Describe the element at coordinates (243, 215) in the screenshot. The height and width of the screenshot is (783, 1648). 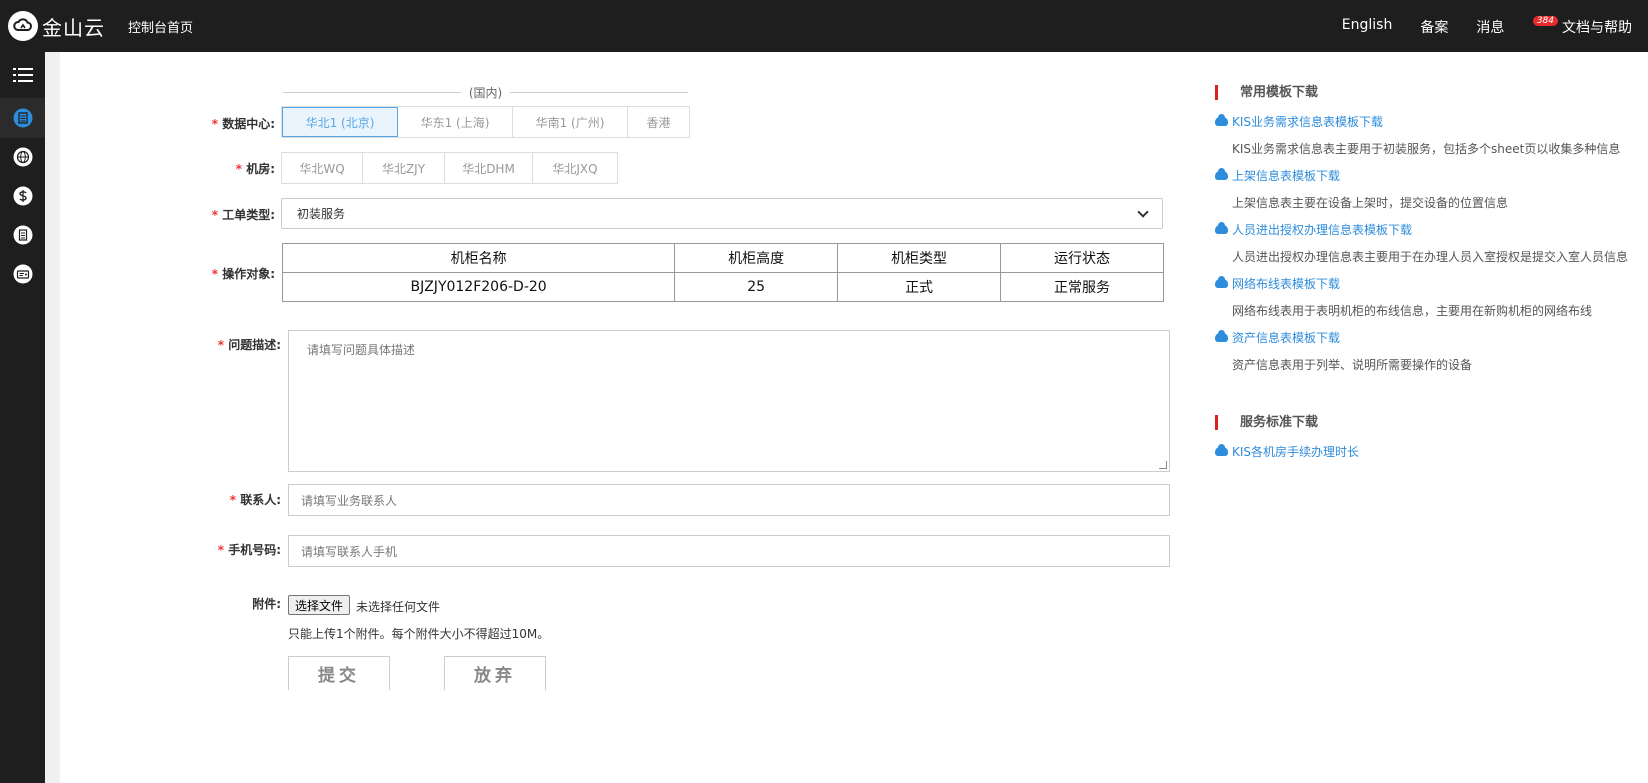
I see `ticket-type-label: * 工单类型:` at that location.